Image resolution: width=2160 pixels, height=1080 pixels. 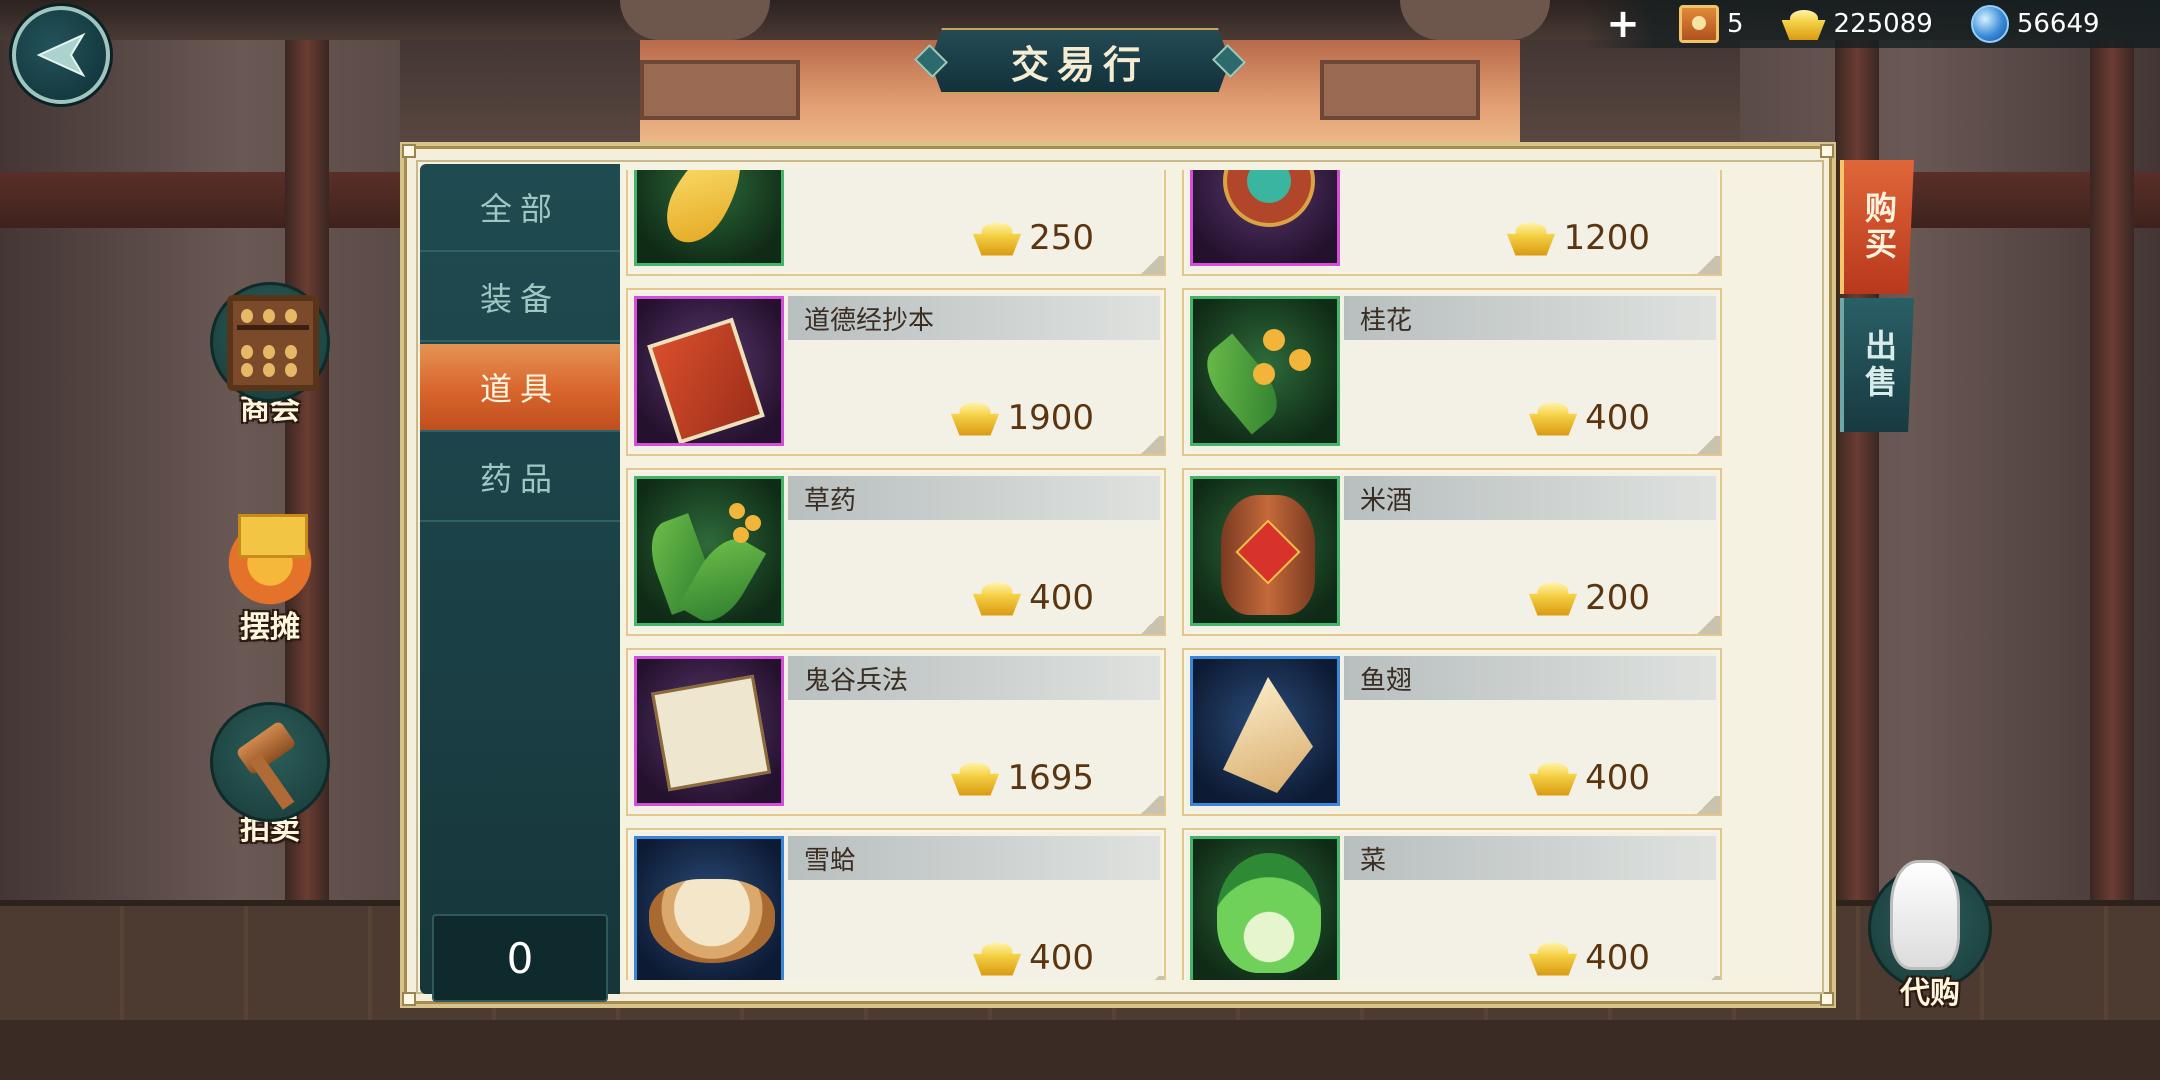 What do you see at coordinates (1857, 24) in the screenshot?
I see `gold-ingot-counter: 225089` at bounding box center [1857, 24].